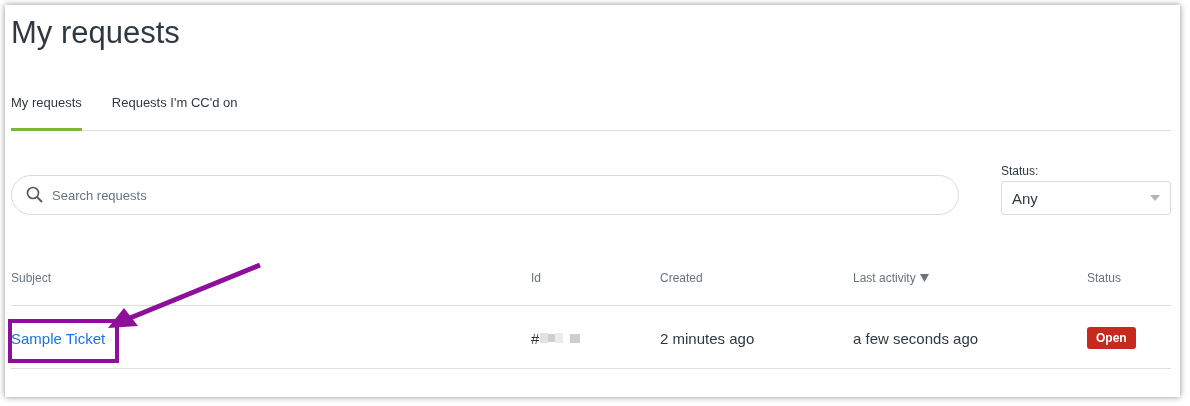 The width and height of the screenshot is (1190, 406). Describe the element at coordinates (535, 338) in the screenshot. I see `ticket-id: #` at that location.